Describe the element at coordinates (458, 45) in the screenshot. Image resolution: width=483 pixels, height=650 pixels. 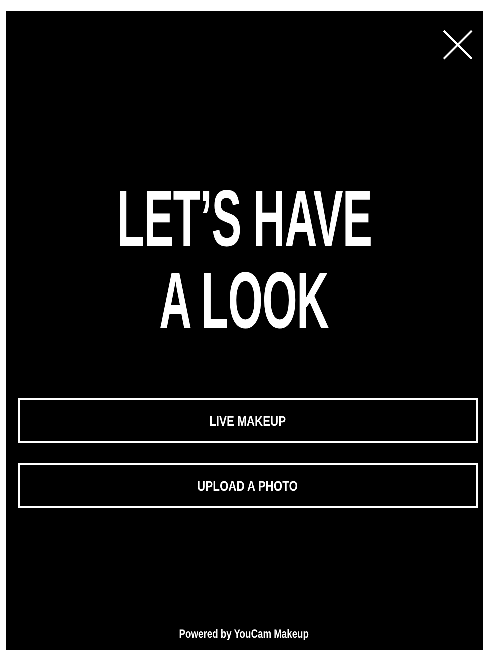
I see `close-icon` at that location.